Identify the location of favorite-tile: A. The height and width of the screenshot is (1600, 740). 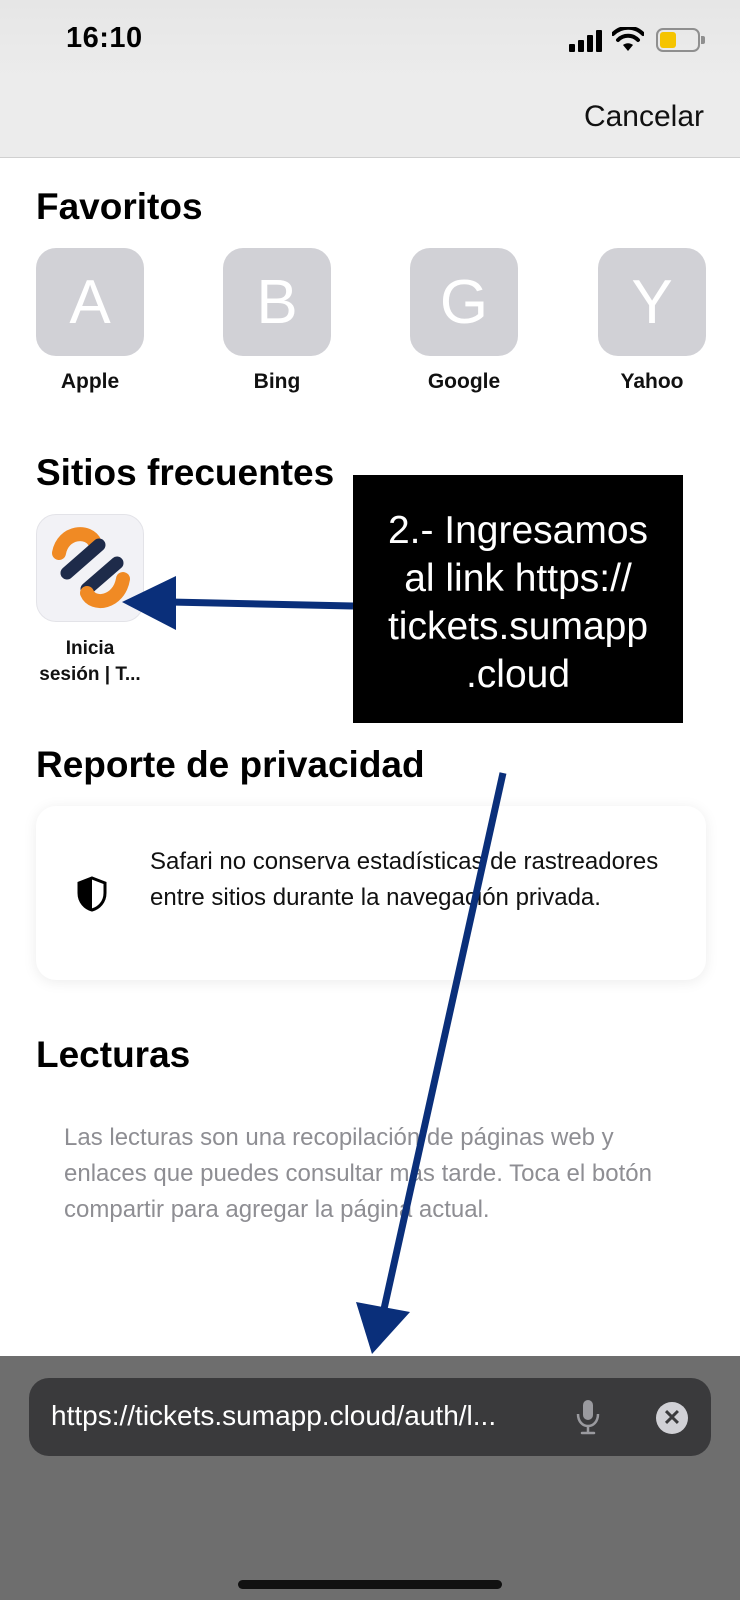
(90, 302).